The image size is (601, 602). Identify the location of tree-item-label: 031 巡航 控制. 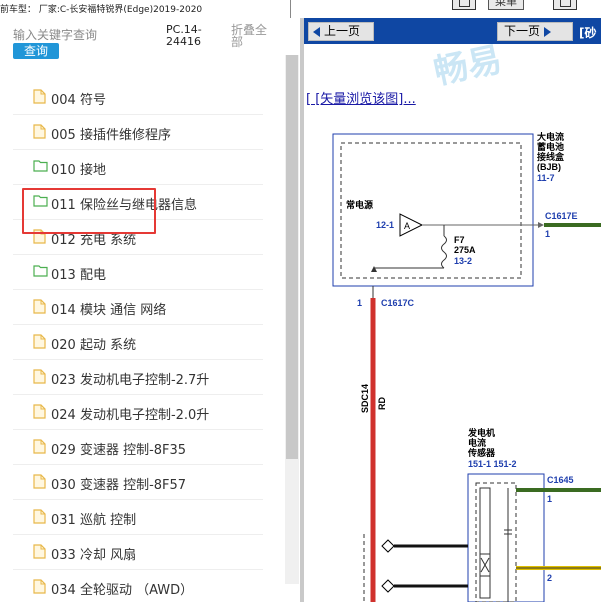
(94, 520).